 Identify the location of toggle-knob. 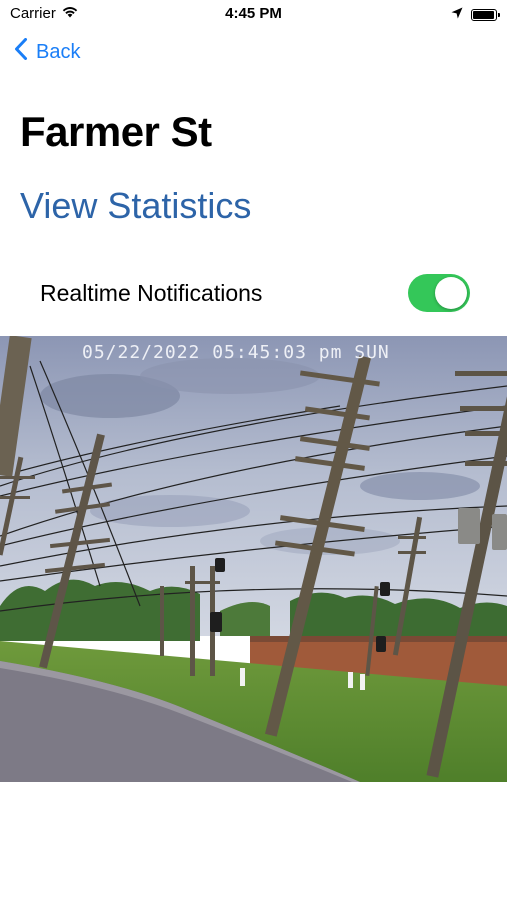
(451, 293).